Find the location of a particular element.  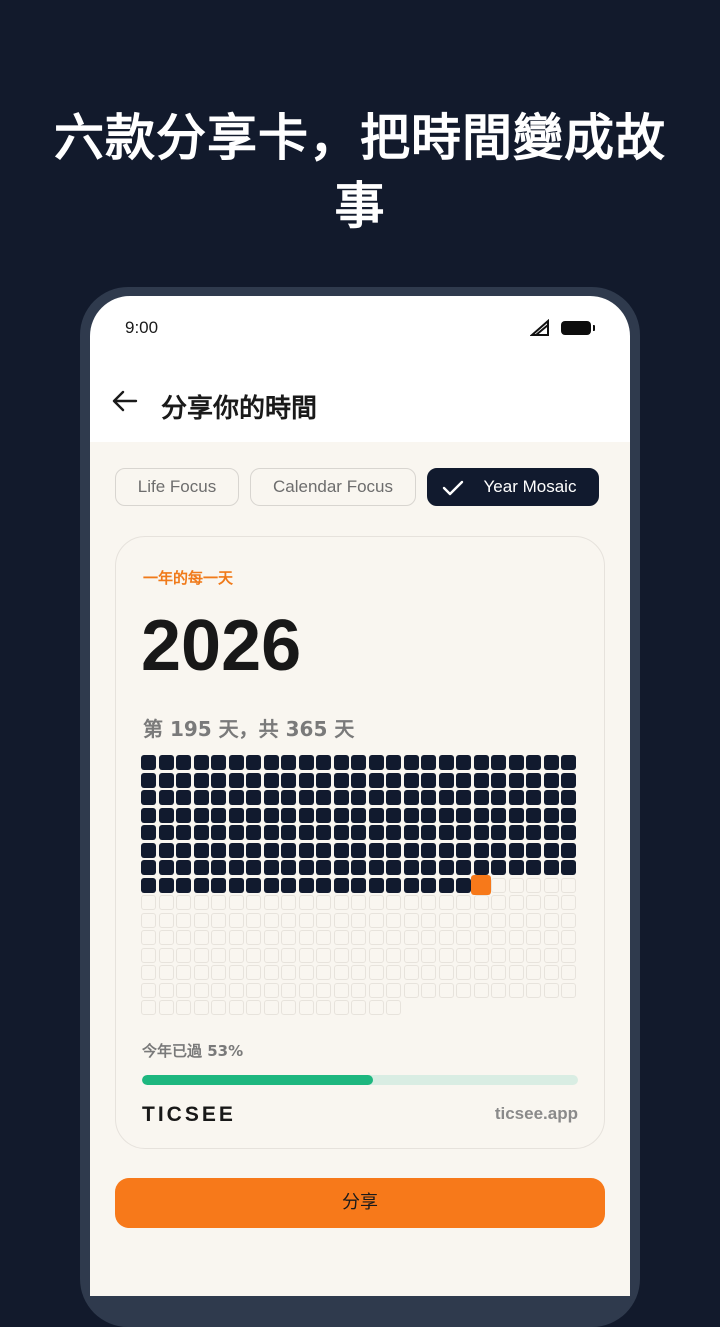

tab-life-focus-label: Life Focus is located at coordinates (177, 486).